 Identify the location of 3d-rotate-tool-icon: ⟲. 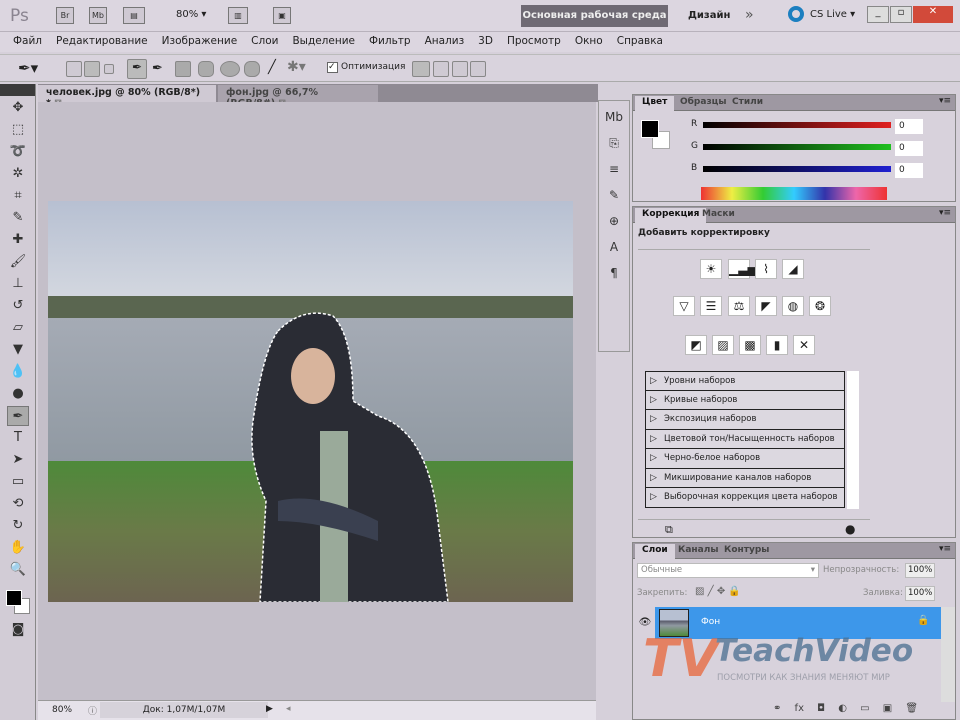
(18, 504).